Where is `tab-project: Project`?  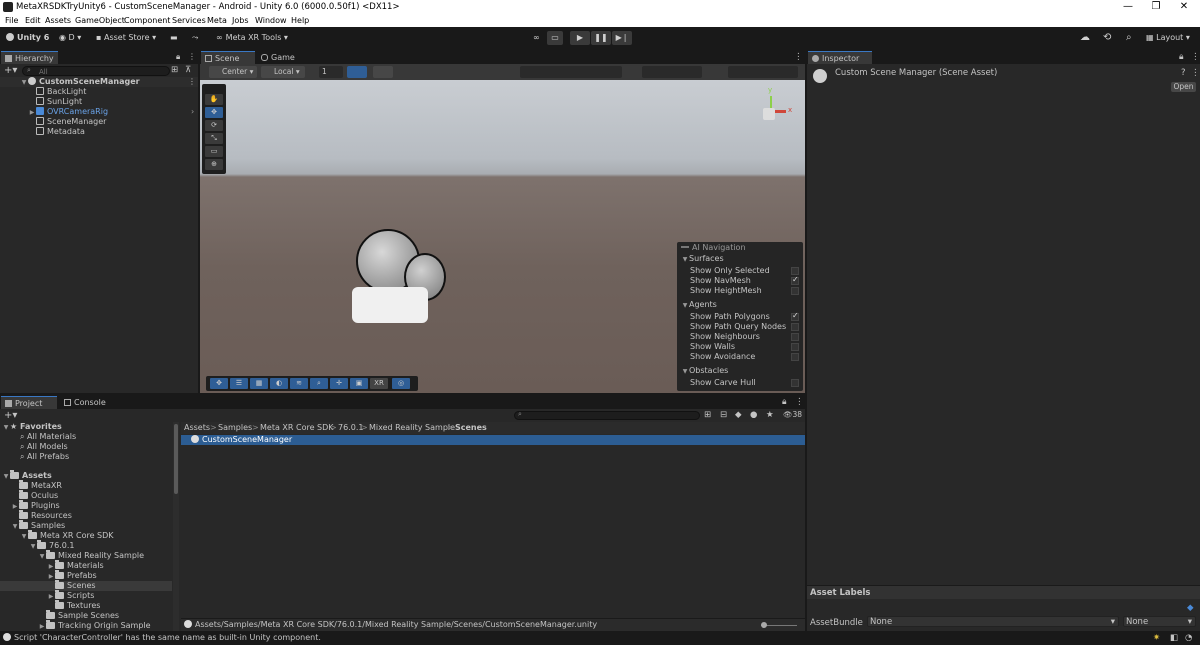 tab-project: Project is located at coordinates (29, 402).